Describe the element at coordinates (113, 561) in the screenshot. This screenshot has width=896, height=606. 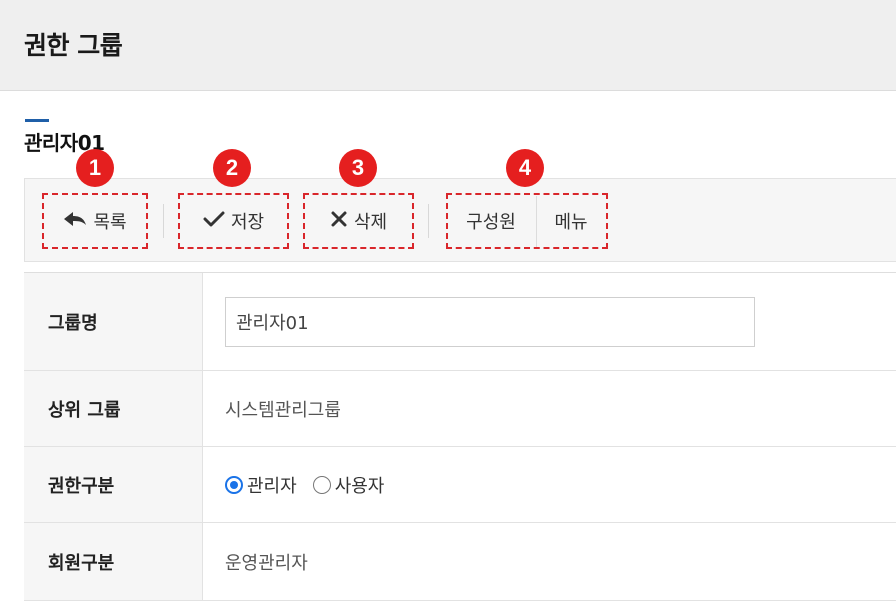
I see `member-type-label: 회원구분` at that location.